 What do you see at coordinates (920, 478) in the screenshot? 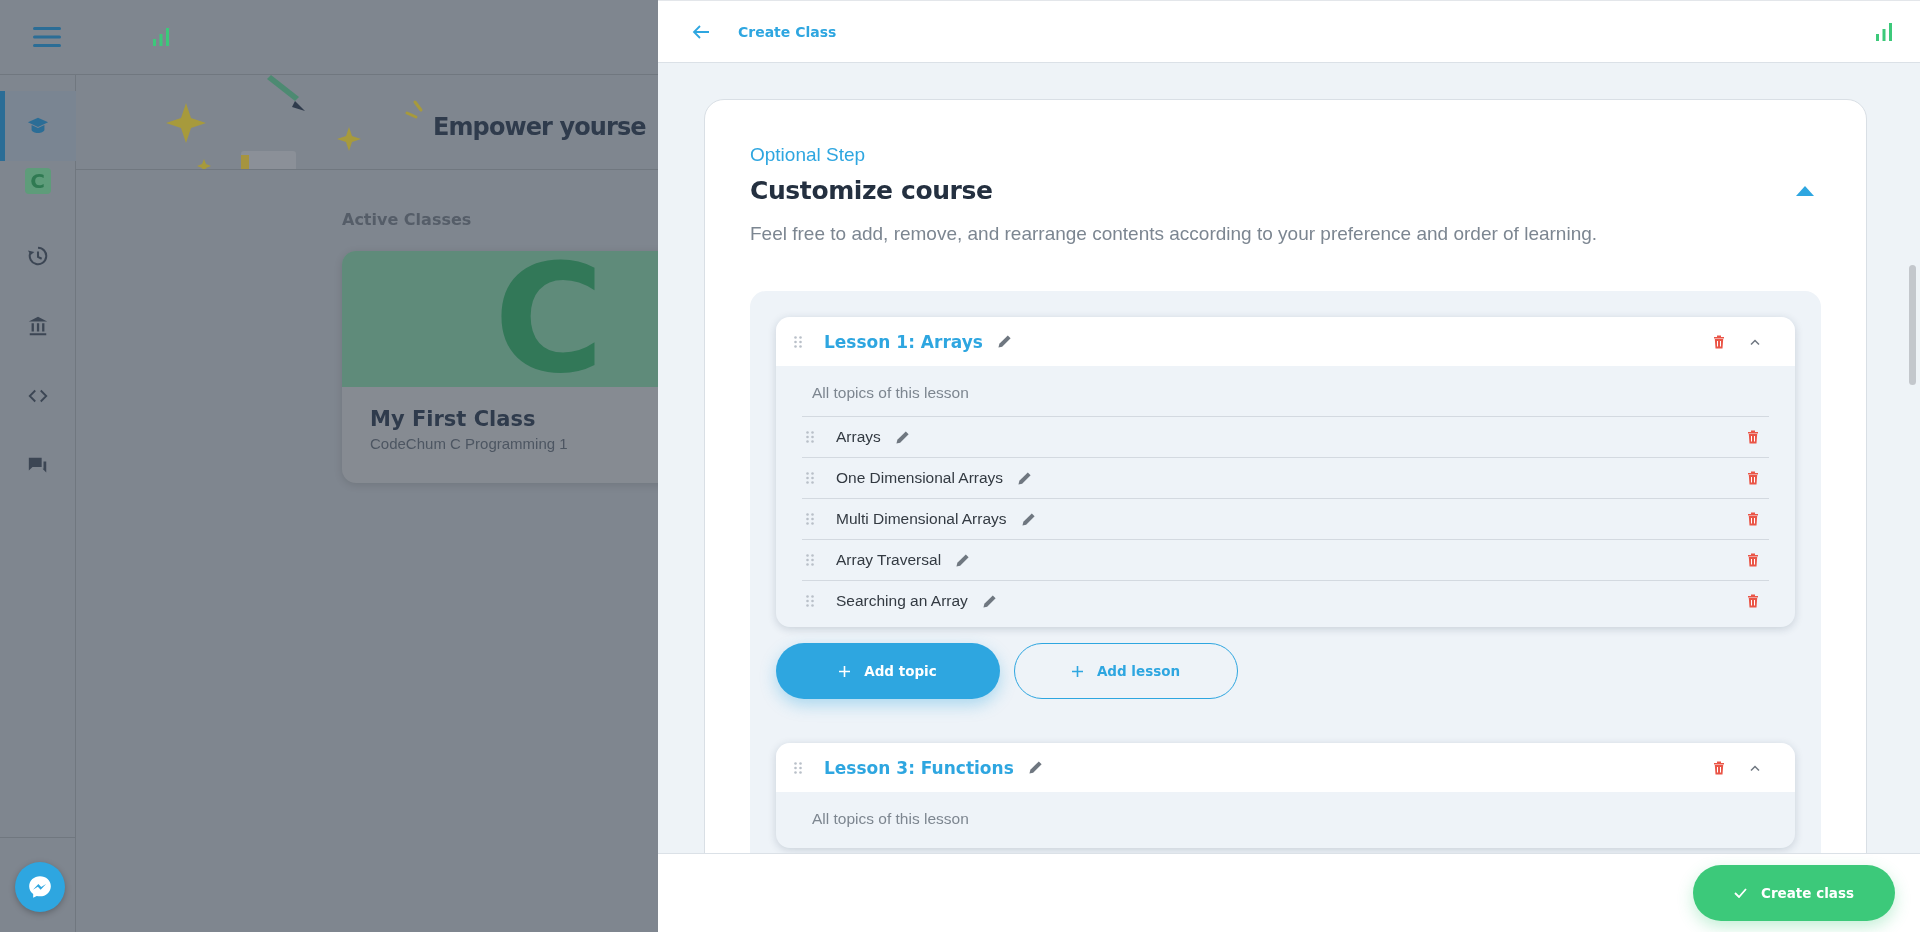
I see `topic-name: One Dimensional Arrays` at bounding box center [920, 478].